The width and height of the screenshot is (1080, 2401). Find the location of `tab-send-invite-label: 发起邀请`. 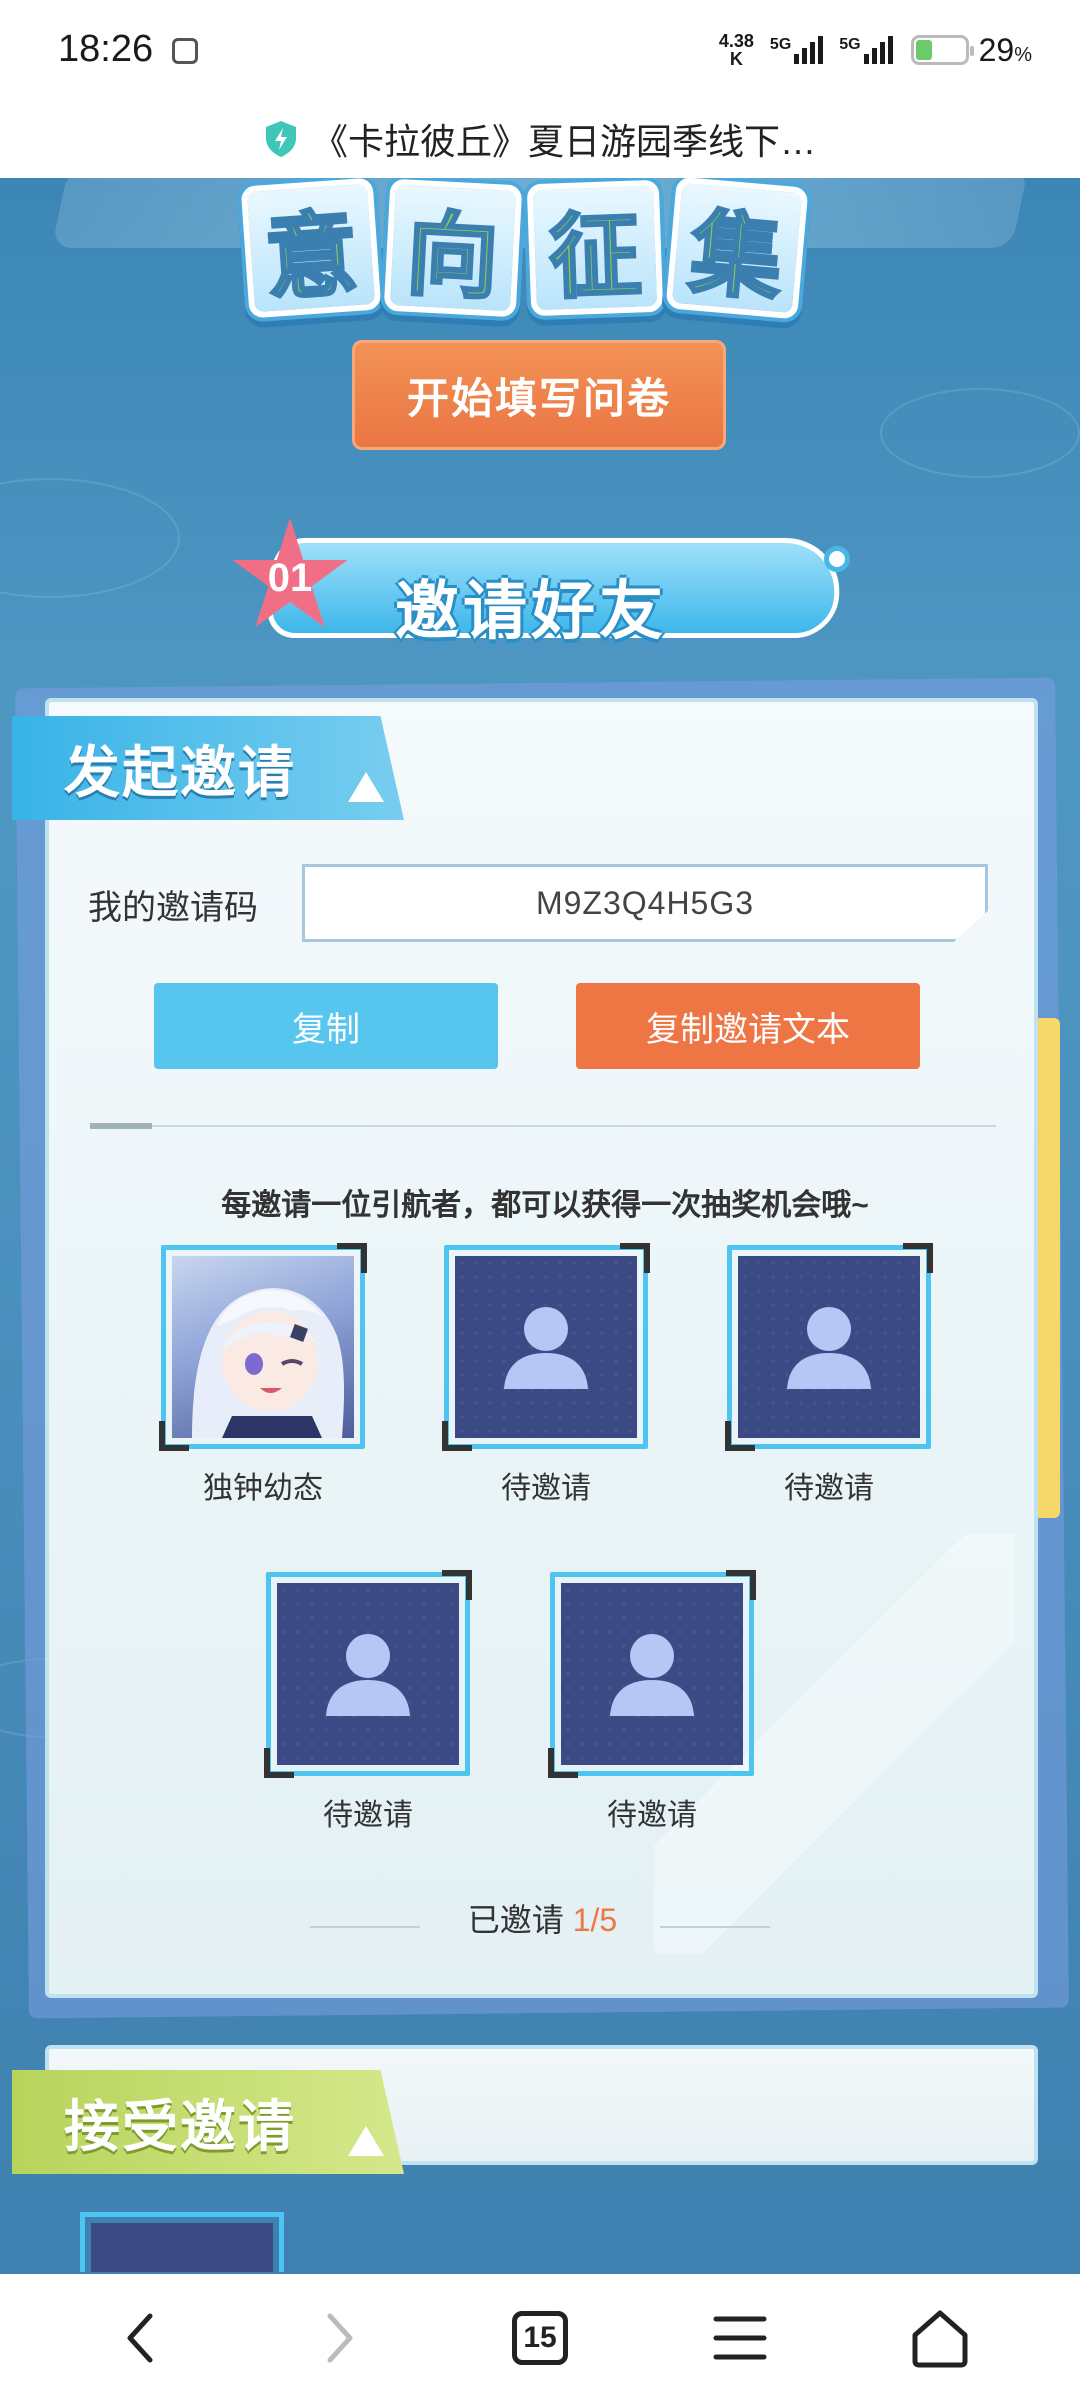

tab-send-invite-label: 发起邀请 is located at coordinates (180, 772).